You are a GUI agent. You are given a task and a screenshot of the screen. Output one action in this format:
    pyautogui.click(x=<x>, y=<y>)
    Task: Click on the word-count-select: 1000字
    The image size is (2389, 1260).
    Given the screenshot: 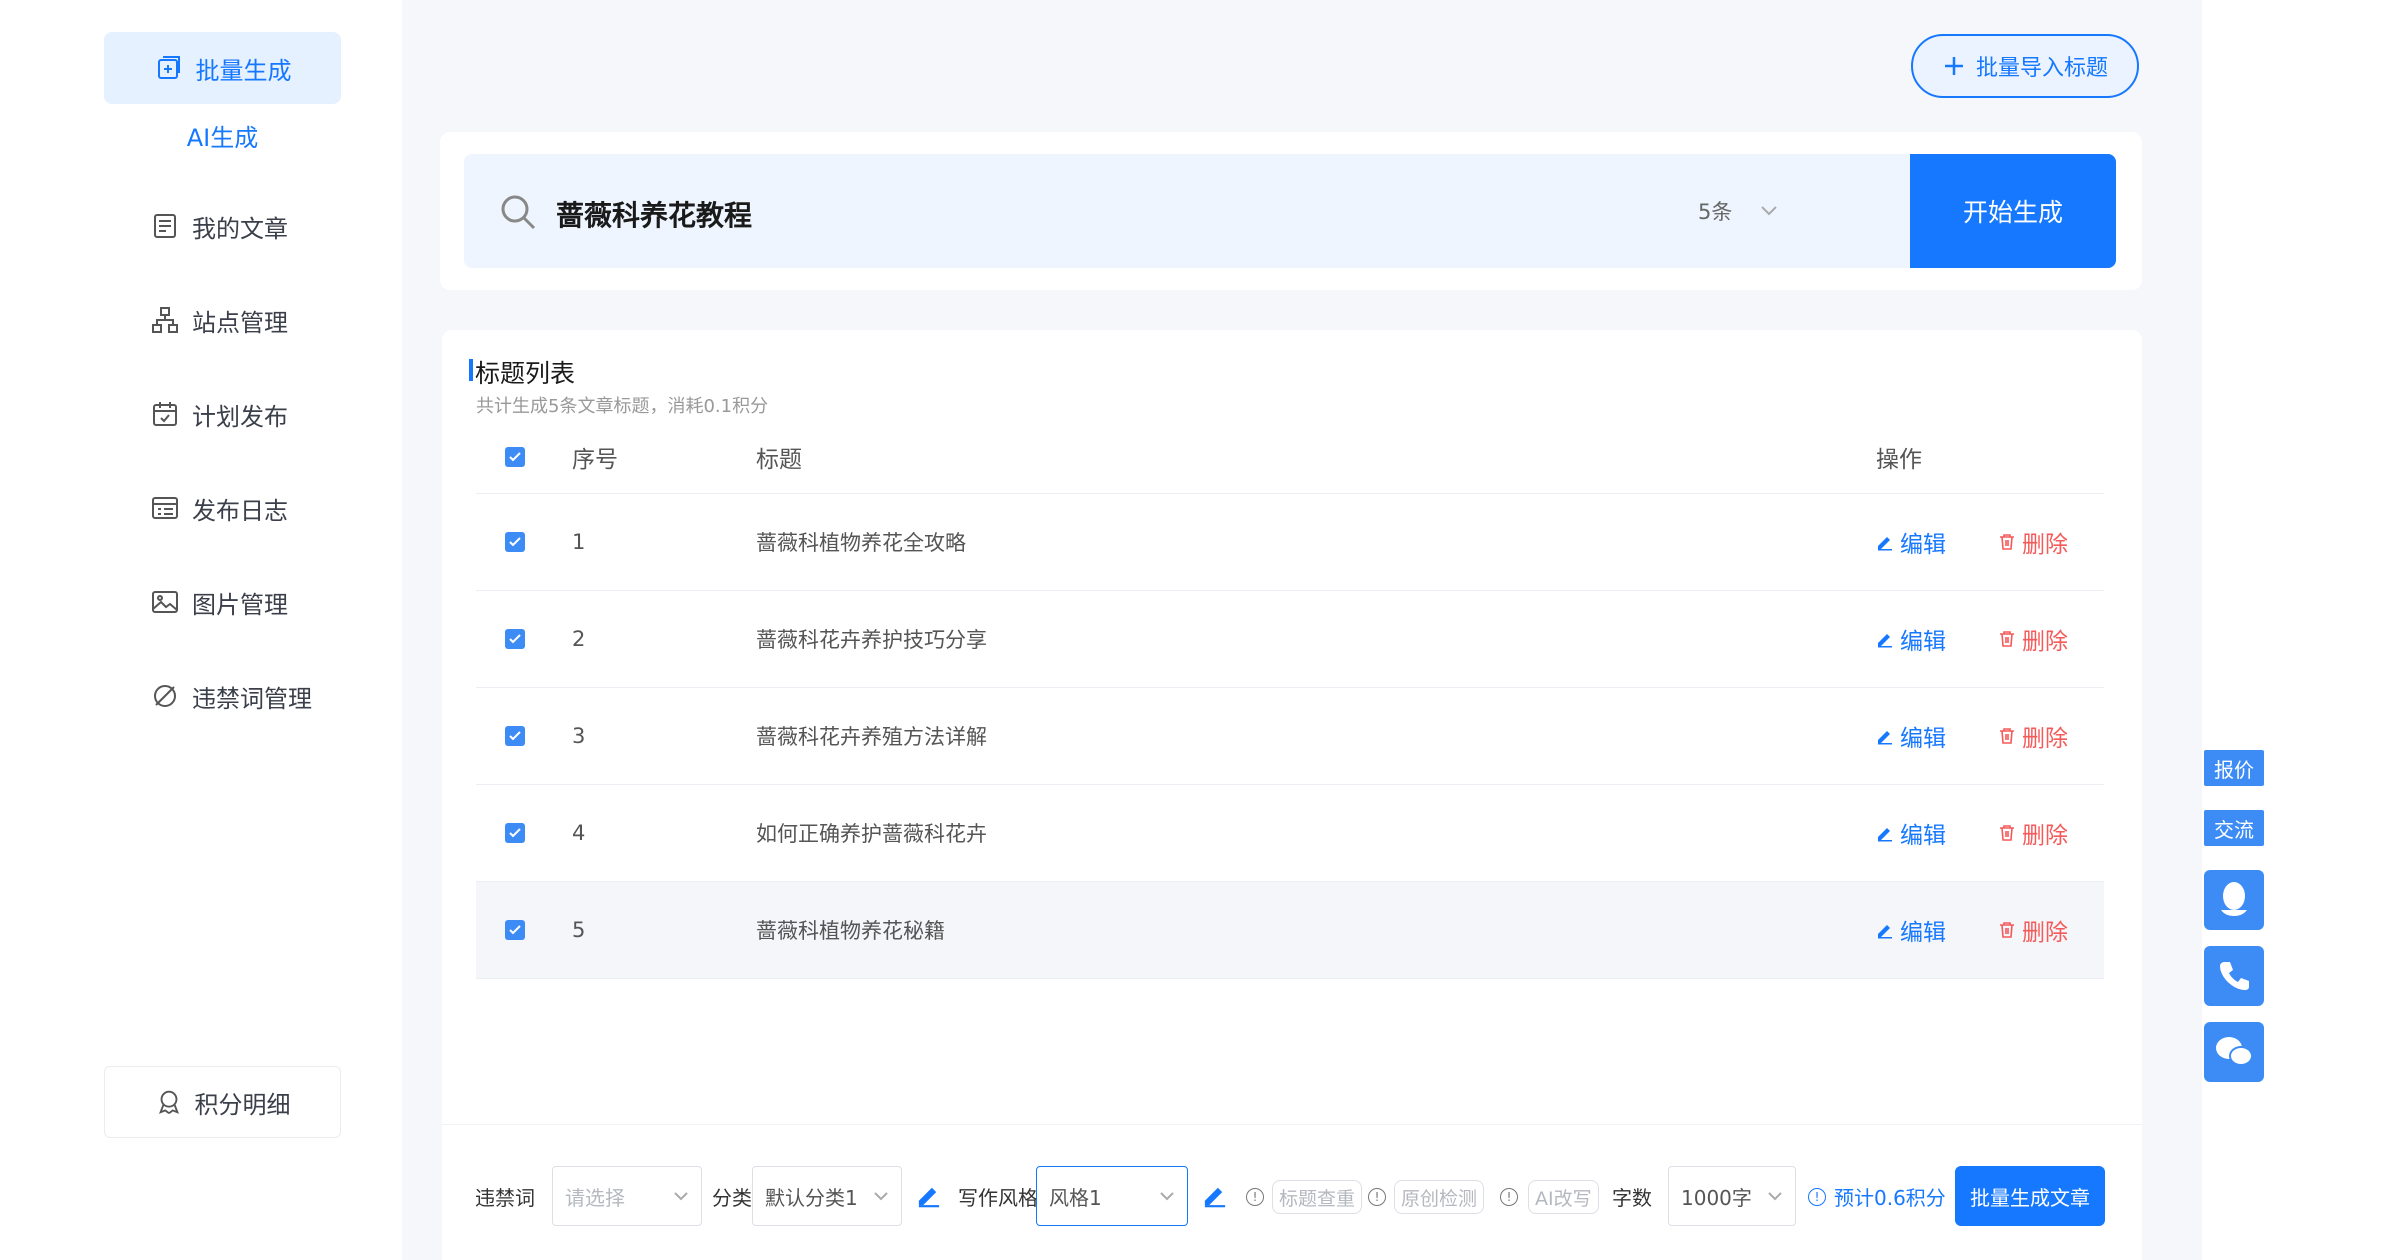 What is the action you would take?
    pyautogui.click(x=1732, y=1196)
    